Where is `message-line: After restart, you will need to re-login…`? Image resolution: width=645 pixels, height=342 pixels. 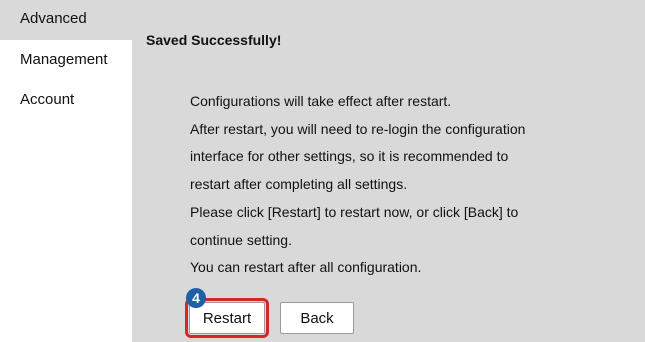 message-line: After restart, you will need to re-login… is located at coordinates (358, 128).